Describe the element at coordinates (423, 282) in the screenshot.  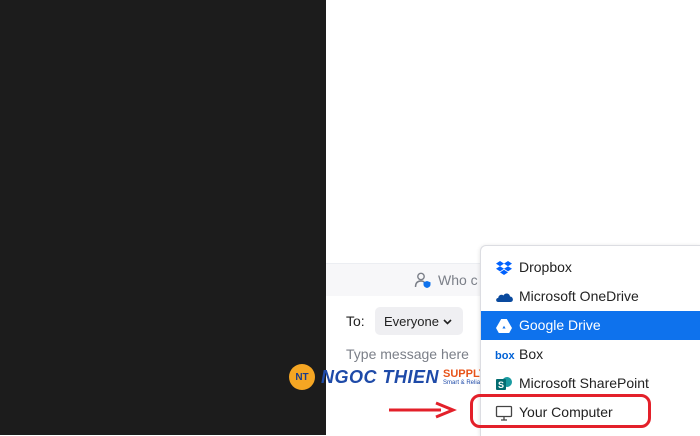
I see `user-shield-icon` at that location.